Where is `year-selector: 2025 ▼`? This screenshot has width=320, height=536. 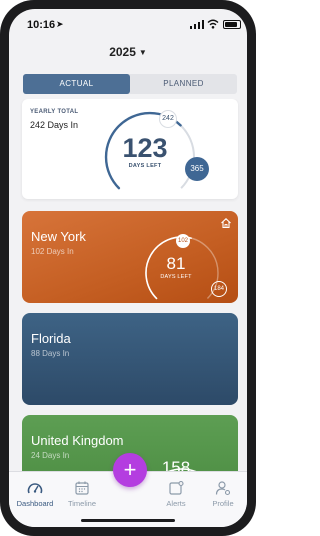 year-selector: 2025 ▼ is located at coordinates (128, 52).